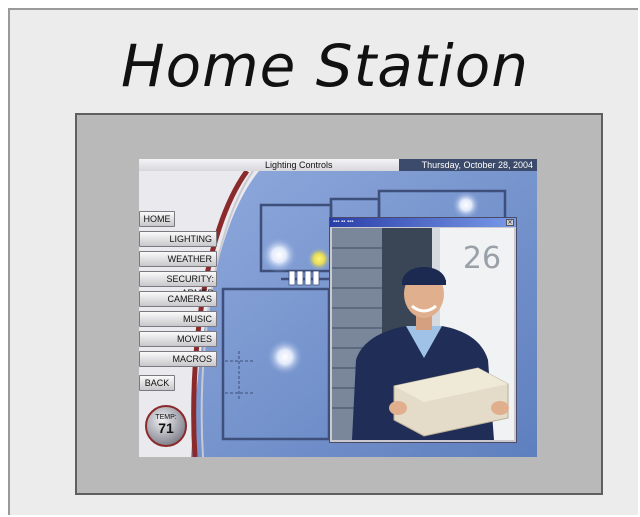 This screenshot has width=640, height=517. Describe the element at coordinates (178, 359) in the screenshot. I see `macros-button: MACROS` at that location.